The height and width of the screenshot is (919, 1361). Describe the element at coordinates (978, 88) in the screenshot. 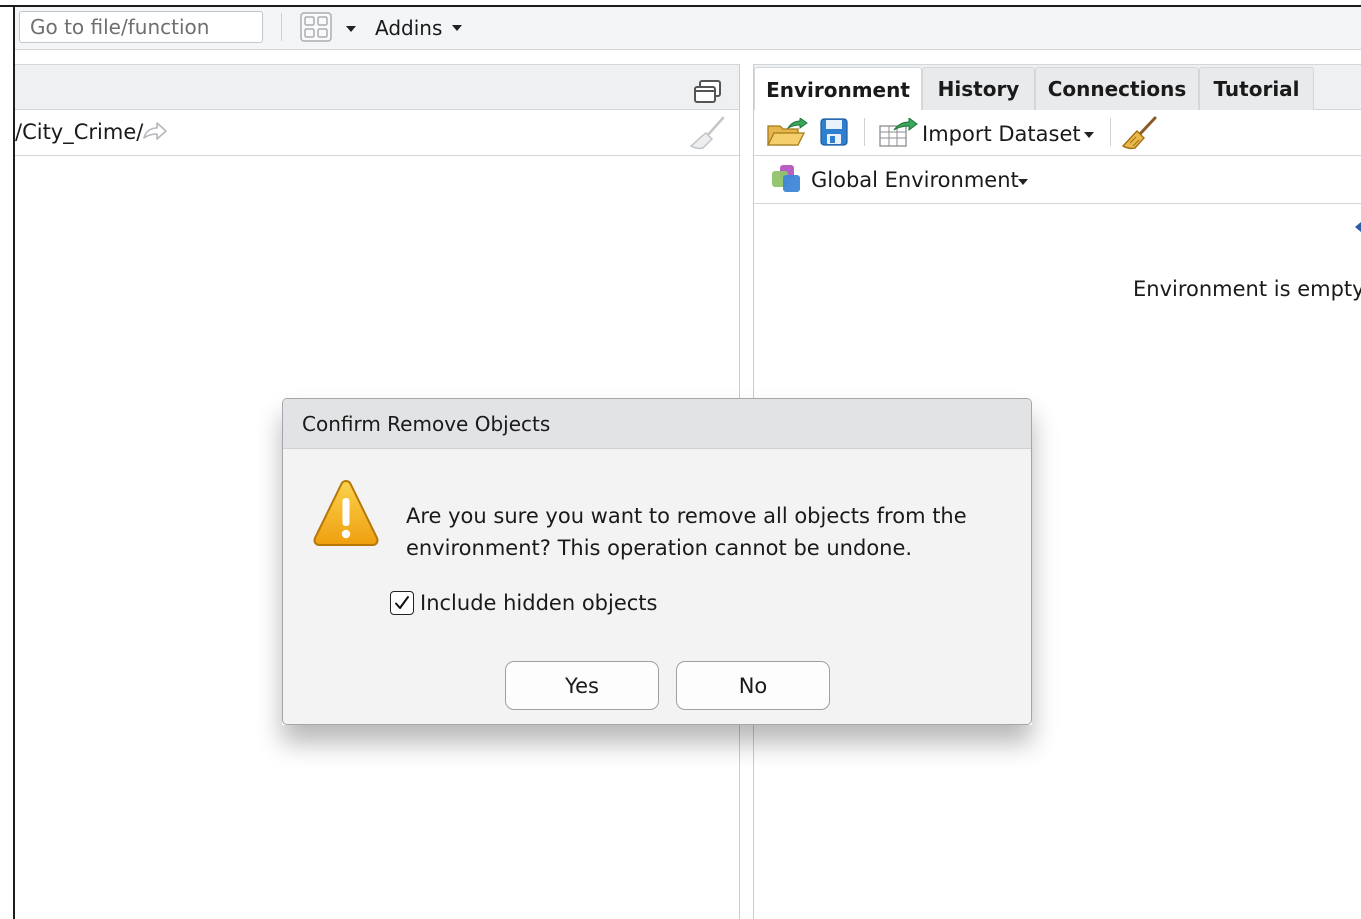

I see `tab-history: History` at that location.